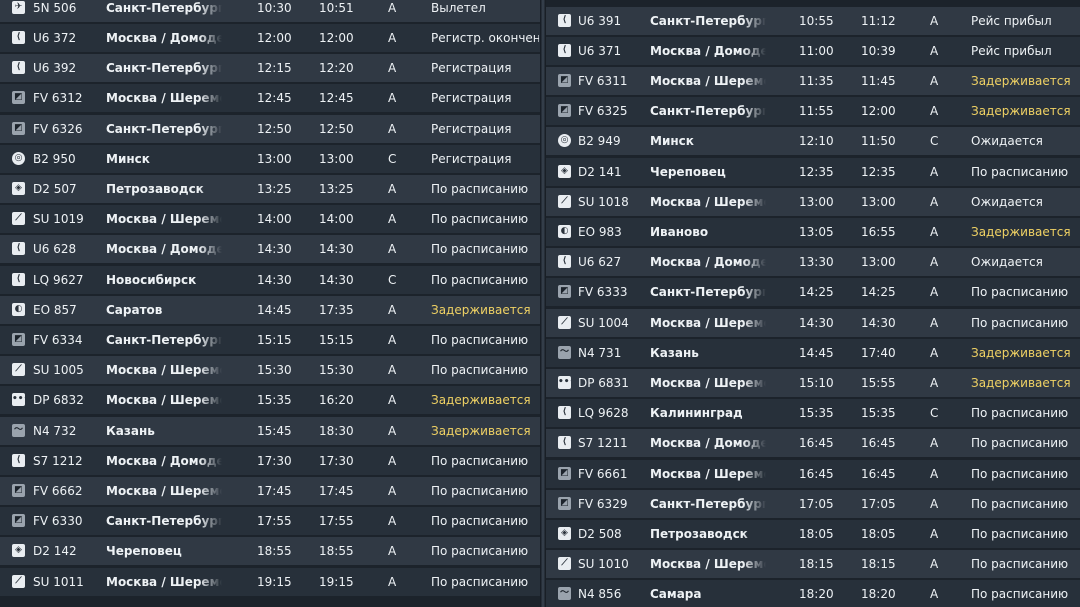 This screenshot has height=607, width=1080. Describe the element at coordinates (58, 581) in the screenshot. I see `flight-number: SU 1011` at that location.